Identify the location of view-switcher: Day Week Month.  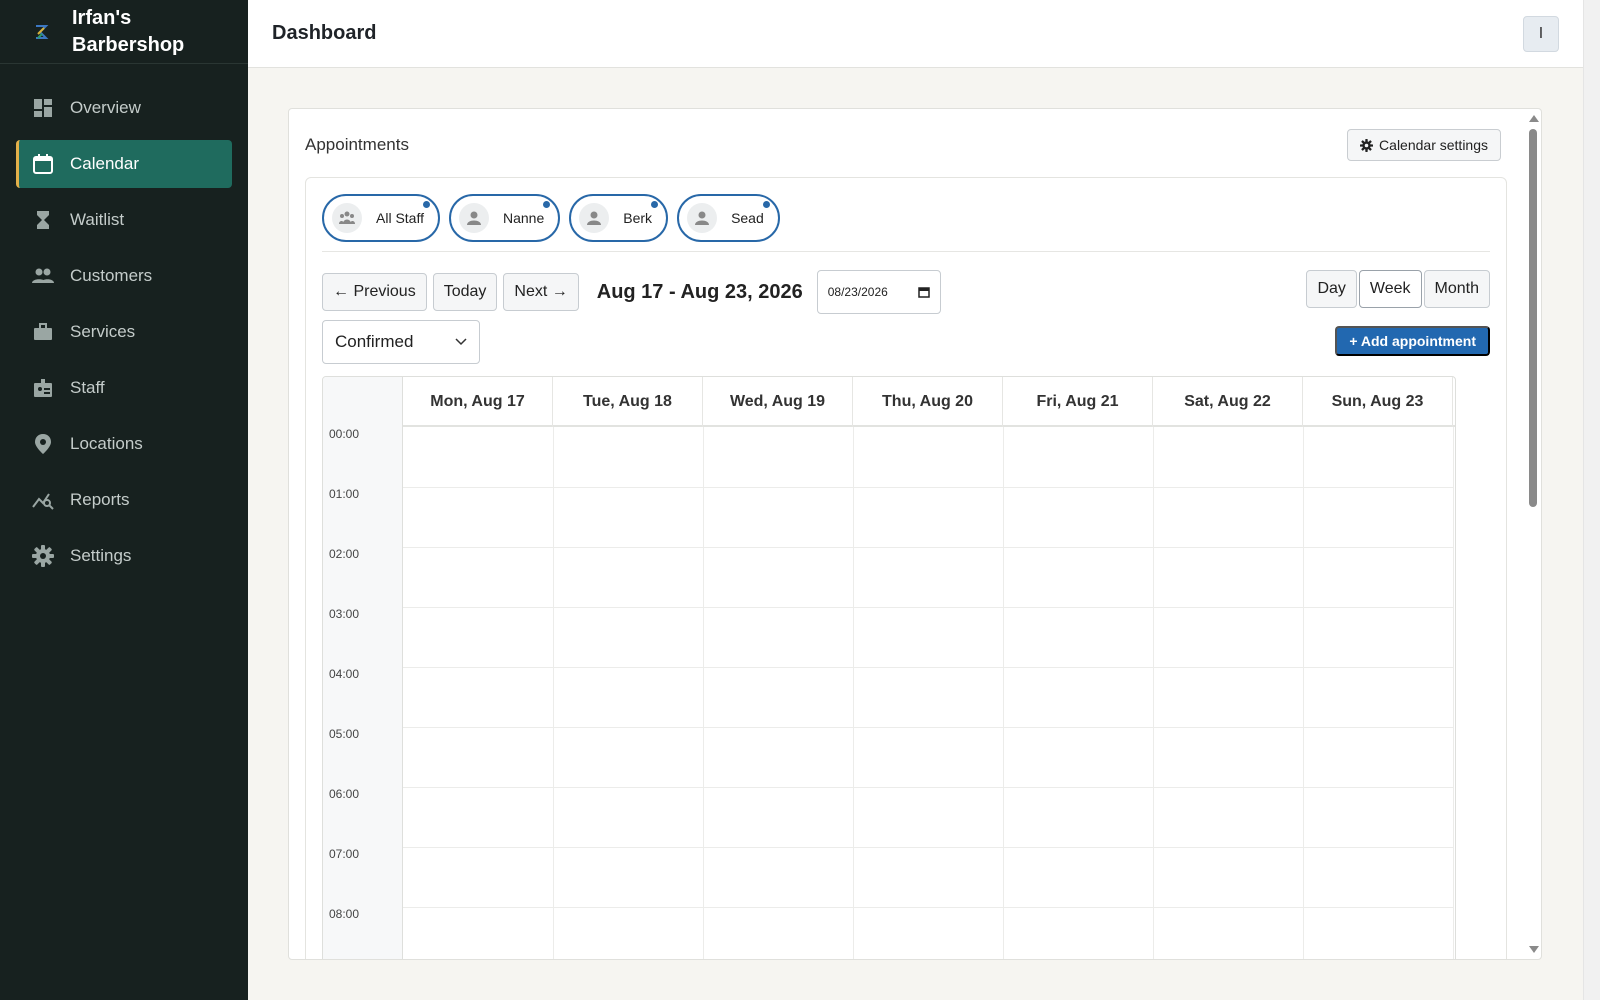
(1398, 289).